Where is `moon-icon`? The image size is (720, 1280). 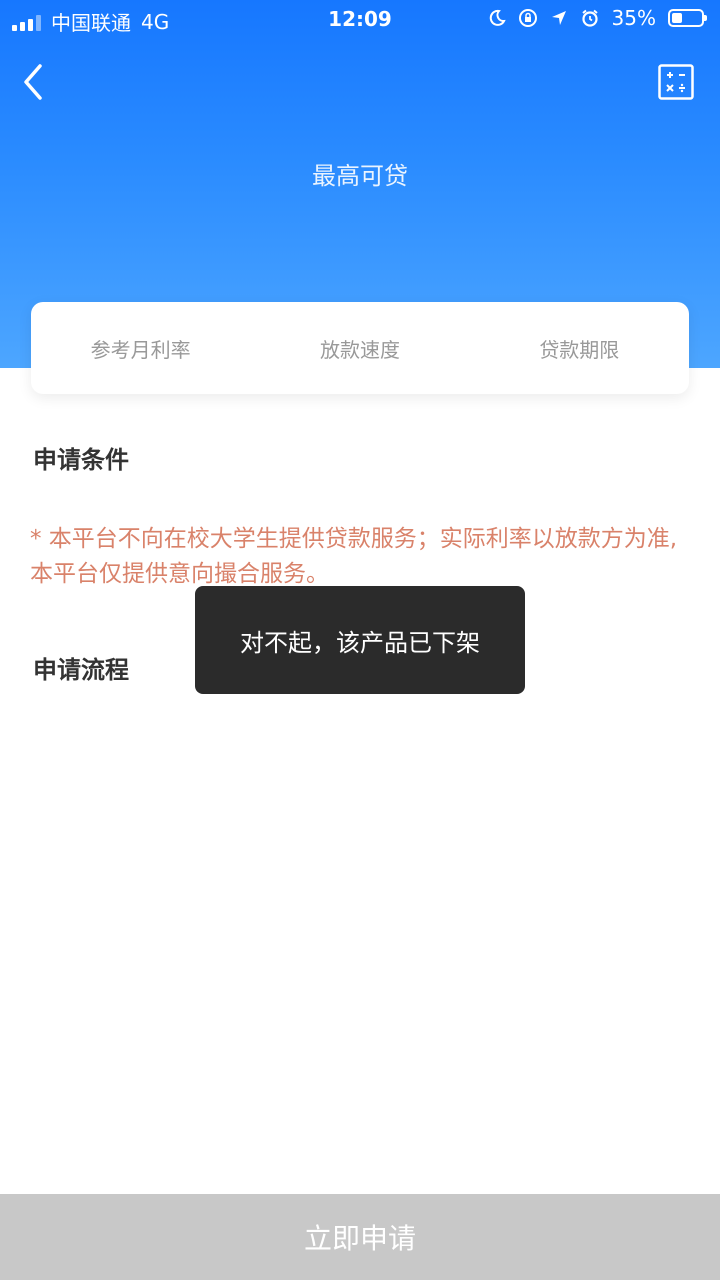 moon-icon is located at coordinates (497, 17).